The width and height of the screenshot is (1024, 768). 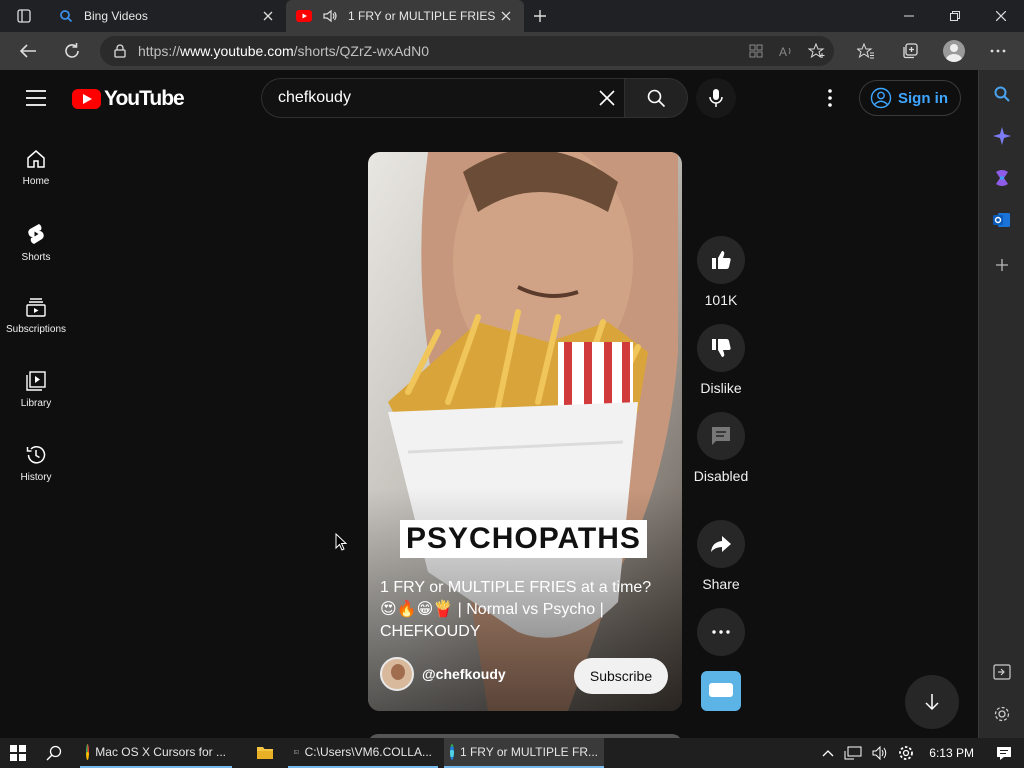 I want to click on home-icon, so click(x=36, y=159).